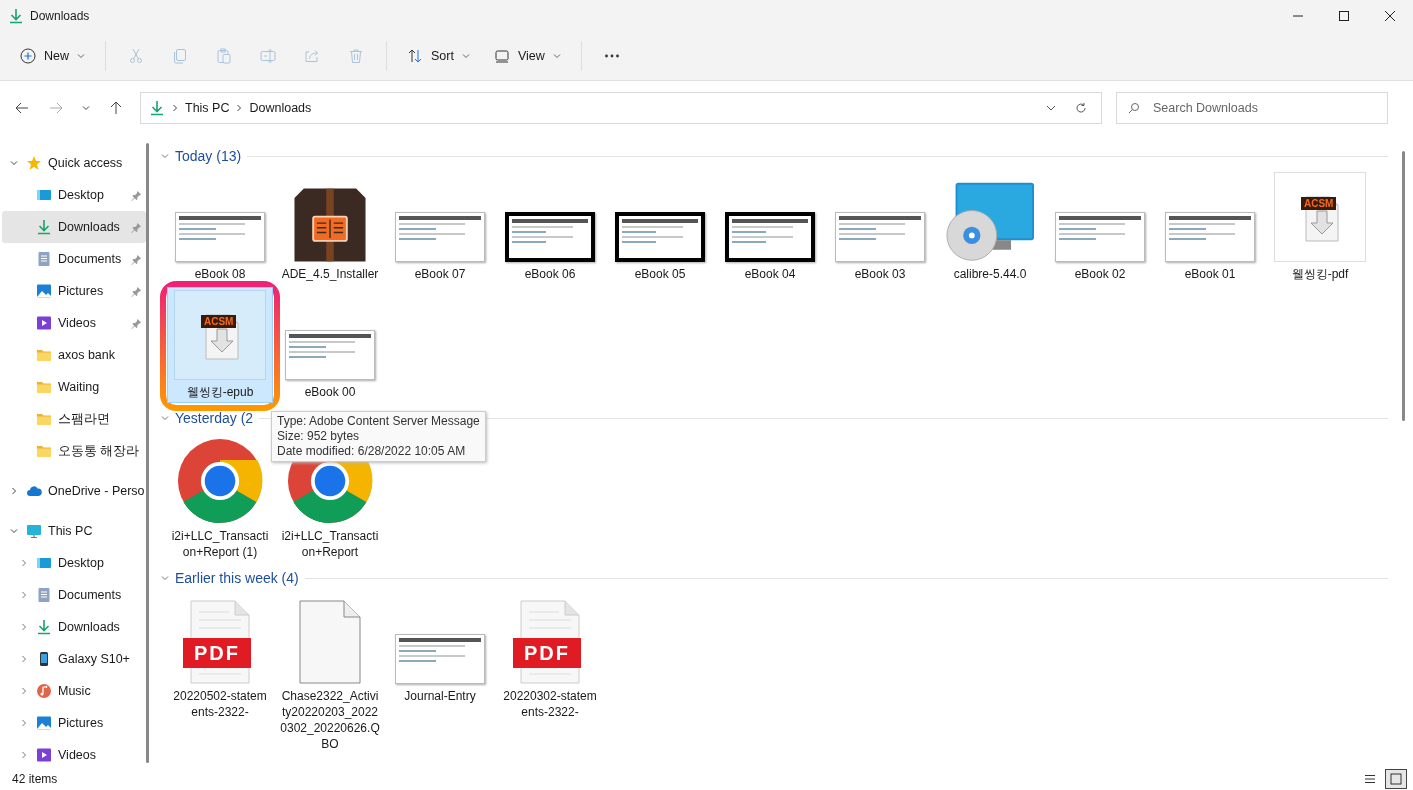  I want to click on sidebar-item: axos bank, so click(74, 355).